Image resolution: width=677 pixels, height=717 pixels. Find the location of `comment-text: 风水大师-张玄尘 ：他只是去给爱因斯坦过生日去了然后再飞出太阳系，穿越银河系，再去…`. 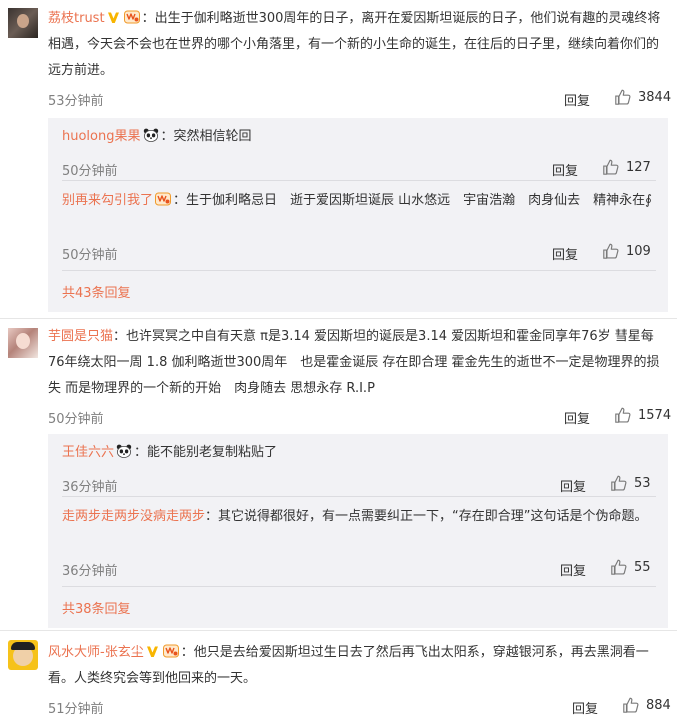

comment-text: 风水大师-张玄尘 ：他只是去给爱因斯坦过生日去了然后再飞出太阳系，穿越银河系，再去… is located at coordinates (358, 666).